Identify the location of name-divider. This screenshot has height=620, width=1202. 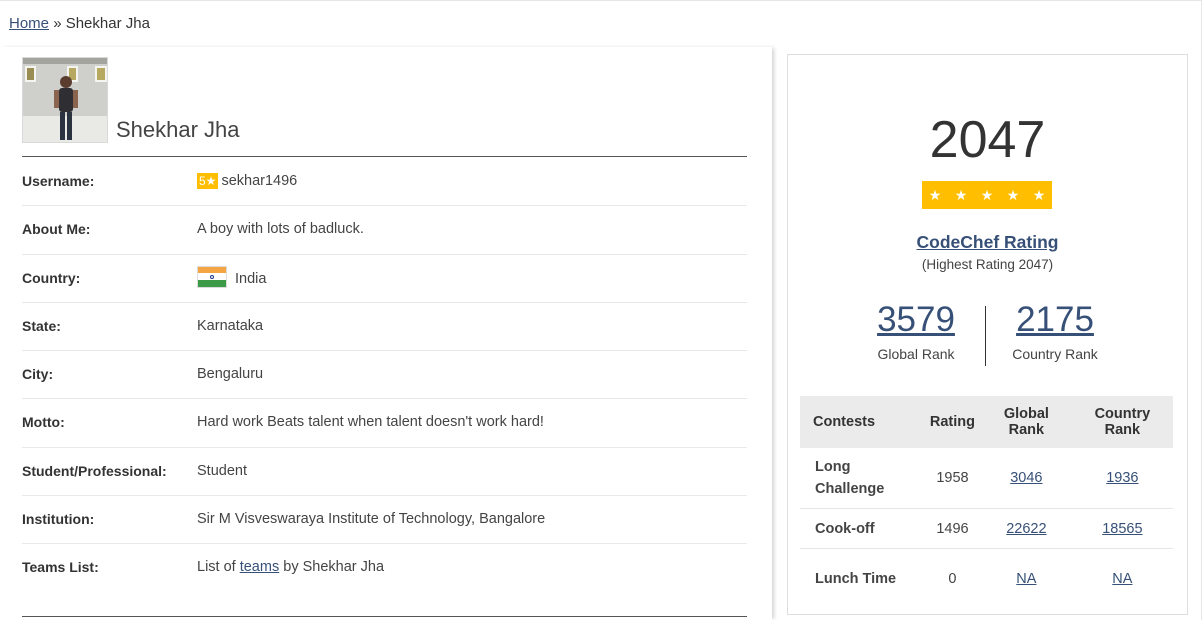
(384, 156).